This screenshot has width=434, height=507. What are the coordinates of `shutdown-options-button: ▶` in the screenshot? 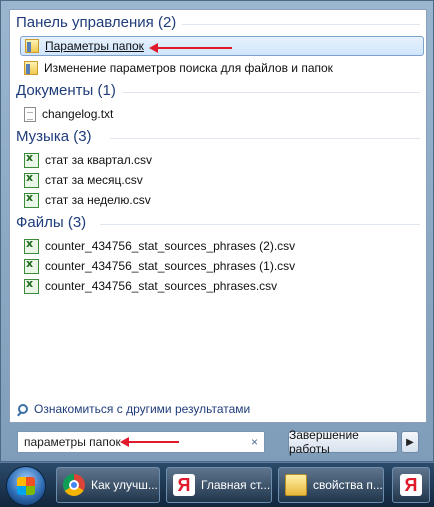 It's located at (410, 442).